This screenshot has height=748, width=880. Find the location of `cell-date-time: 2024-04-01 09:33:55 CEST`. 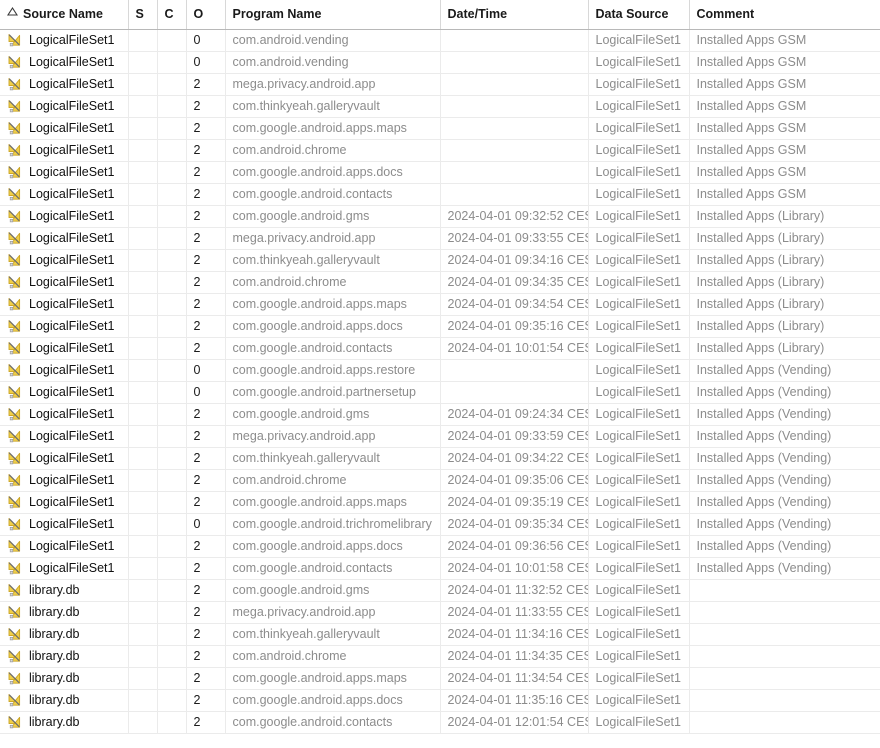

cell-date-time: 2024-04-01 09:33:55 CEST is located at coordinates (514, 238).